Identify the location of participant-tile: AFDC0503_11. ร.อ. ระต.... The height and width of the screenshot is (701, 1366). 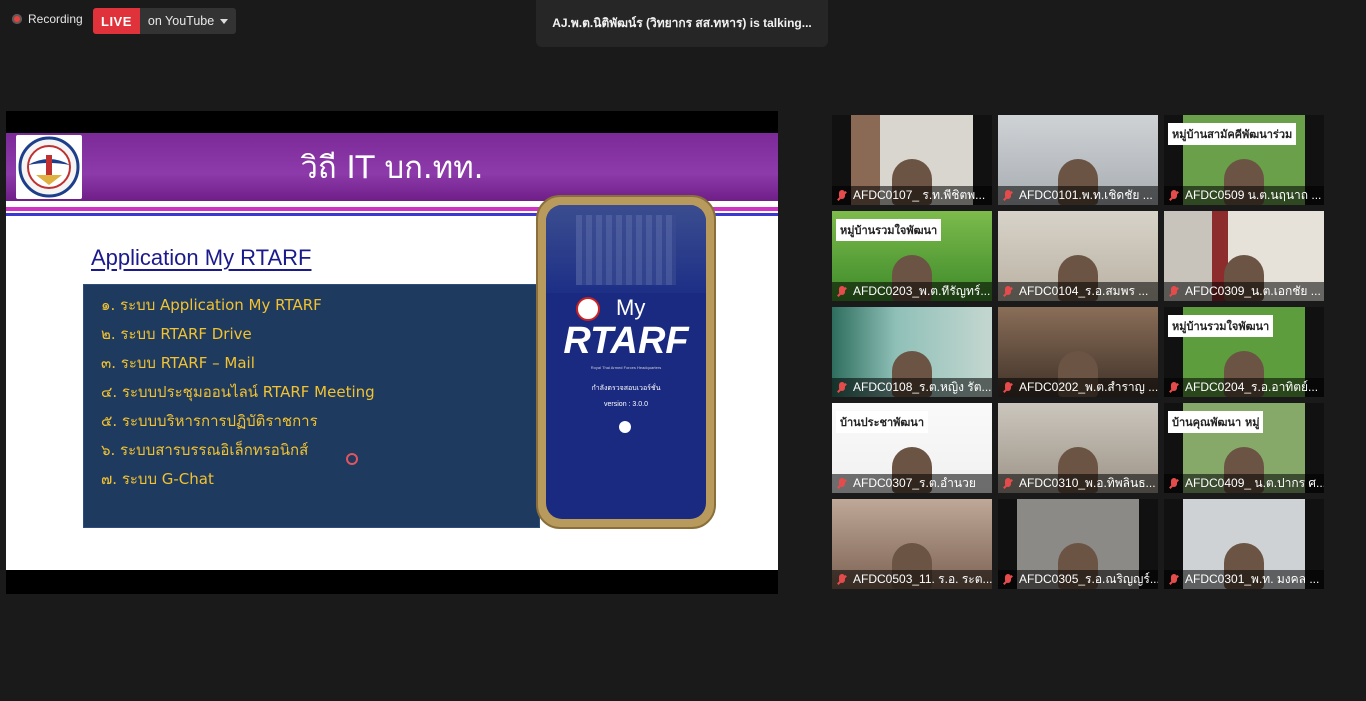
(912, 544).